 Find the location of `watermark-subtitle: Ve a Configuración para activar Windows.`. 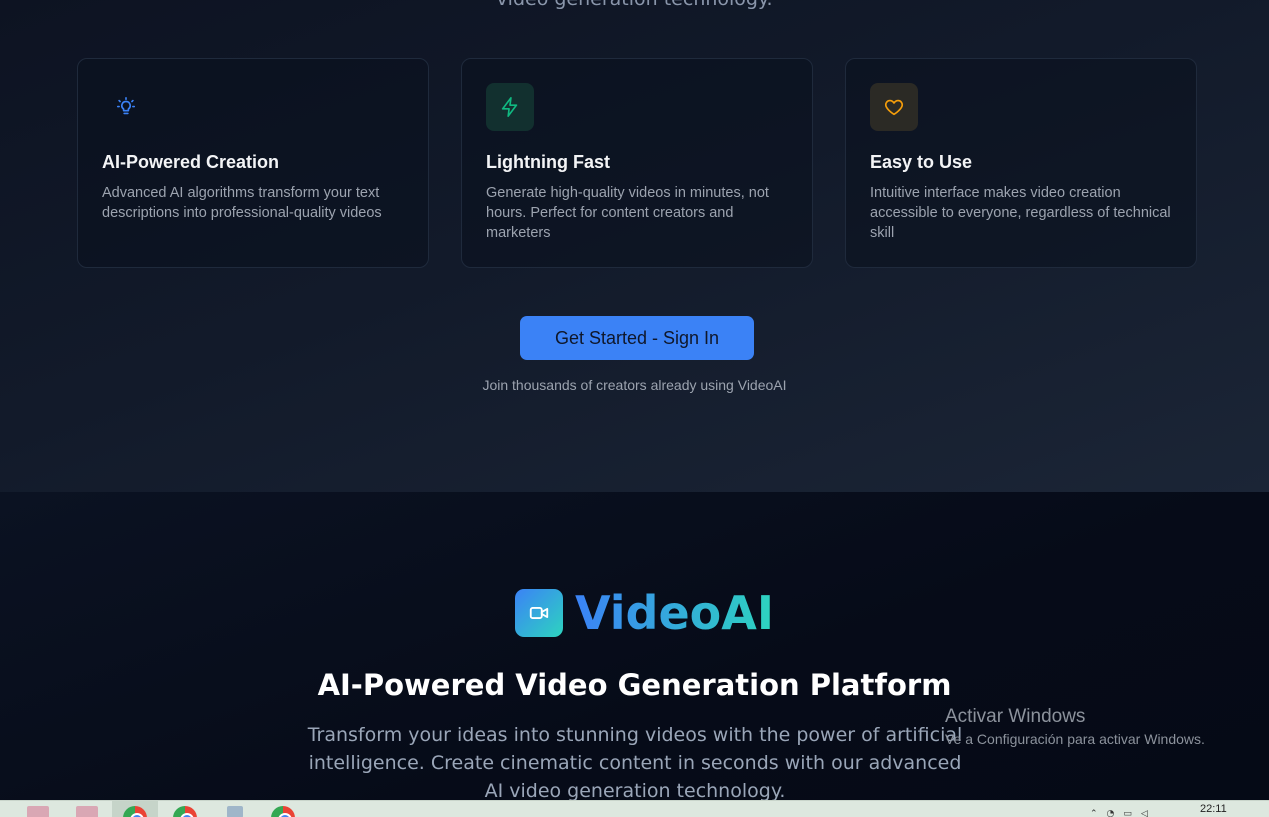

watermark-subtitle: Ve a Configuración para activar Windows. is located at coordinates (1075, 739).